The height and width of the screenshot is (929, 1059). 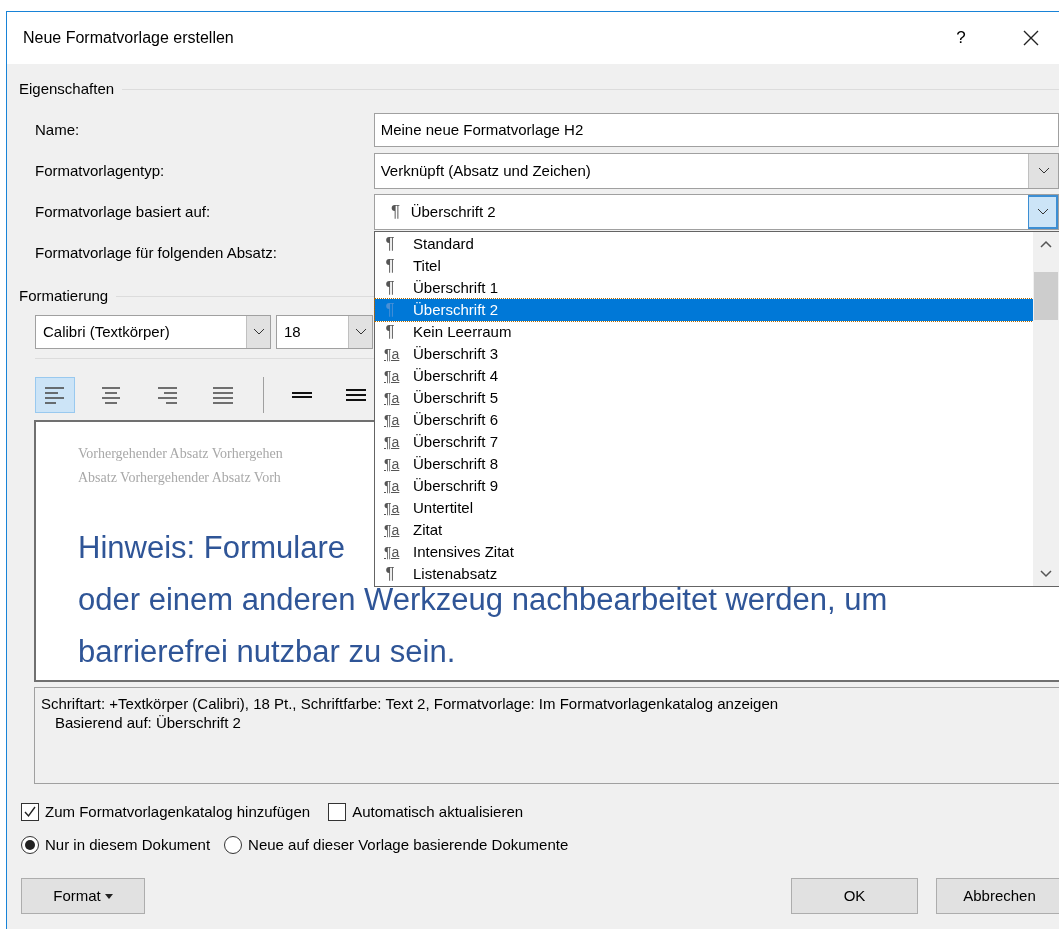 What do you see at coordinates (704, 552) in the screenshot?
I see `dropdown-item: ¶a Intensives Zitat` at bounding box center [704, 552].